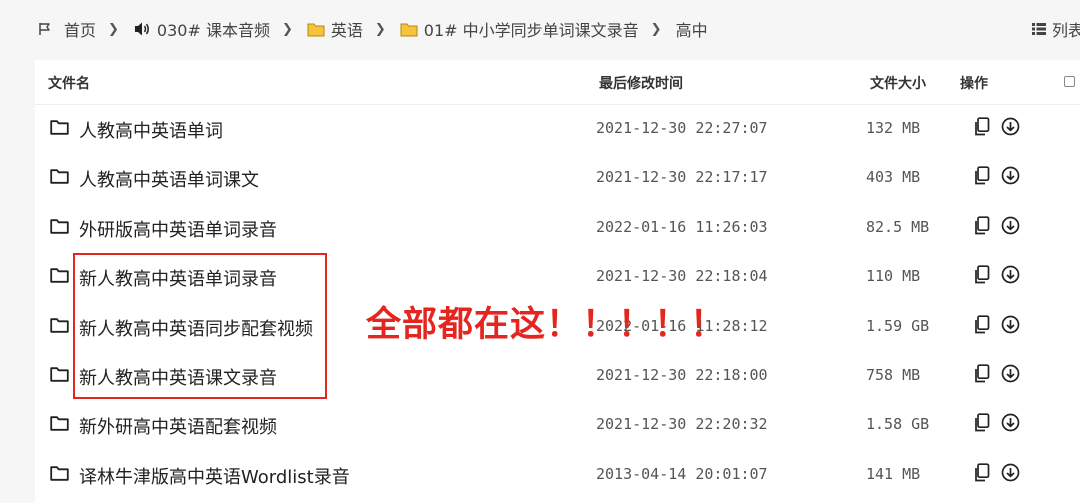  I want to click on file-size: 758 MB, so click(893, 375).